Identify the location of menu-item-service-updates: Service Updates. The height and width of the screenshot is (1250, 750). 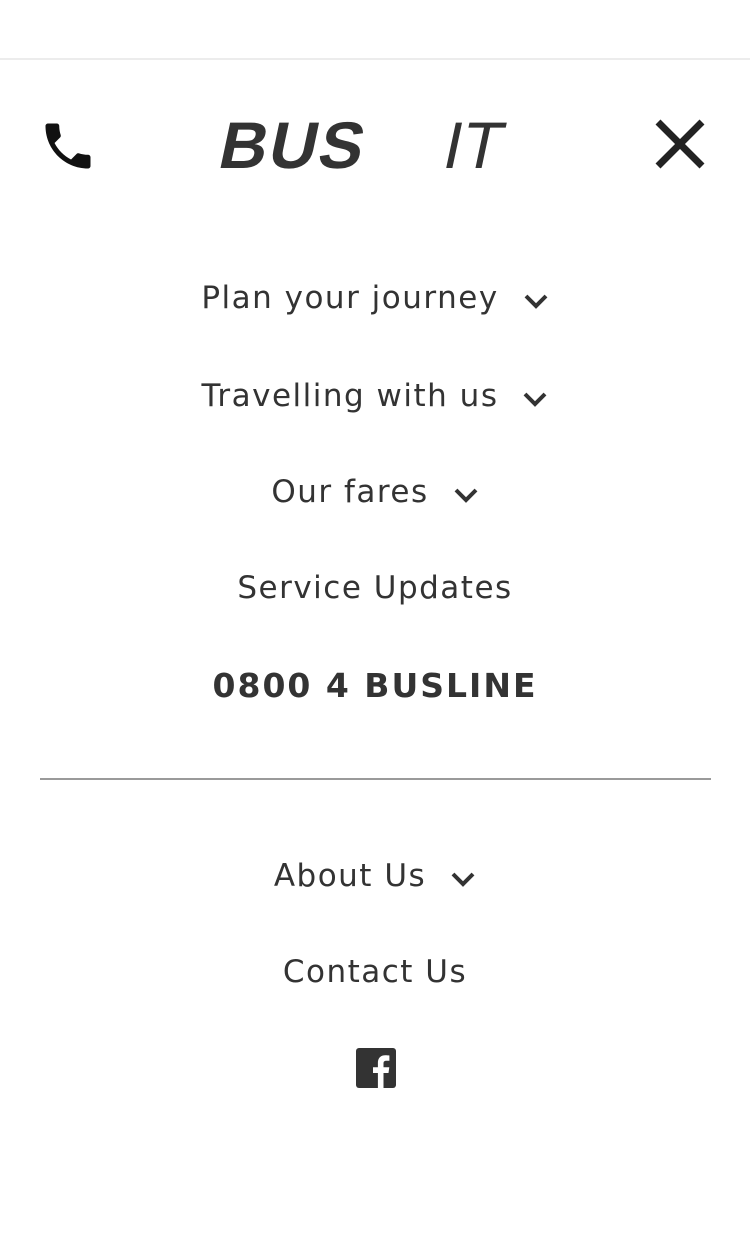
(375, 588).